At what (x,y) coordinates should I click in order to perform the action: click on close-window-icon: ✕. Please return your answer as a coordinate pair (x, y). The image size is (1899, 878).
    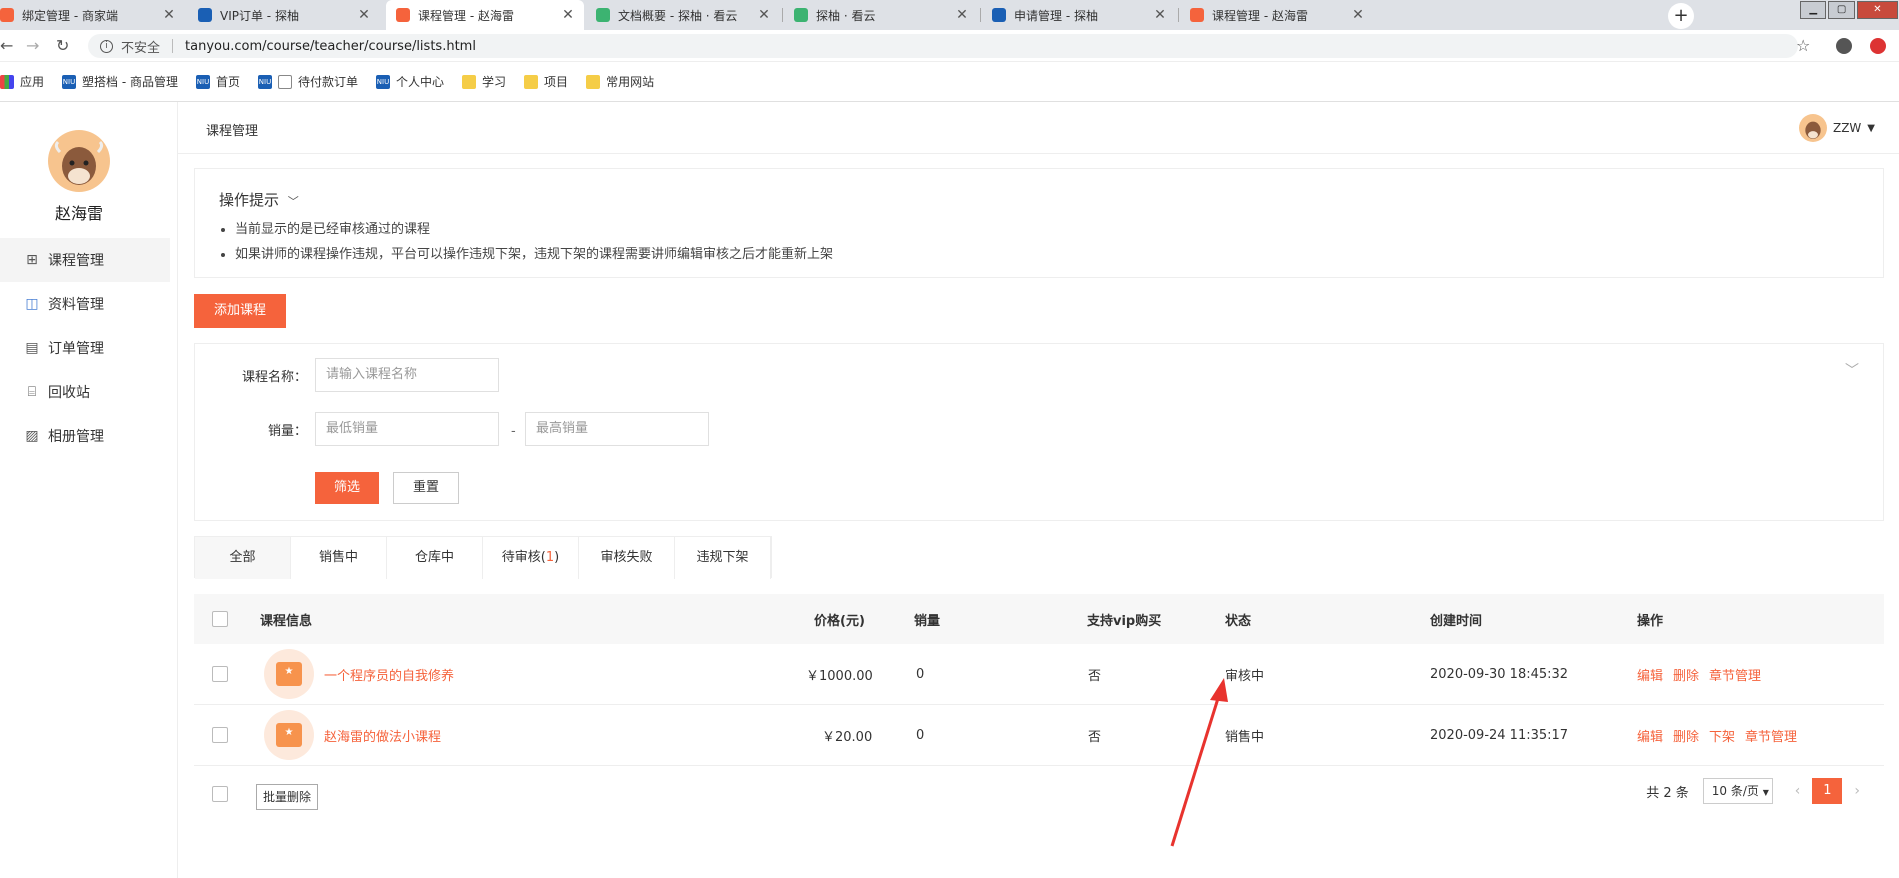
    Looking at the image, I should click on (1877, 10).